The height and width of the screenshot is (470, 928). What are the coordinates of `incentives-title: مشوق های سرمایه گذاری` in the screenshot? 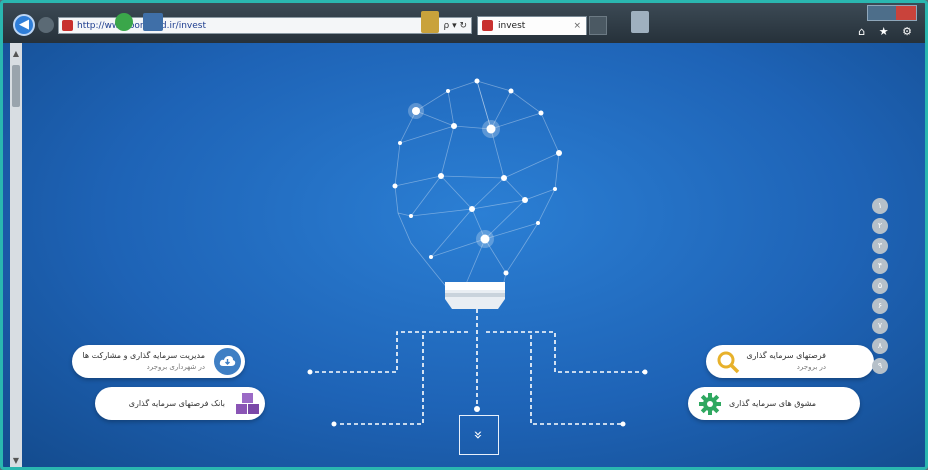 It's located at (772, 403).